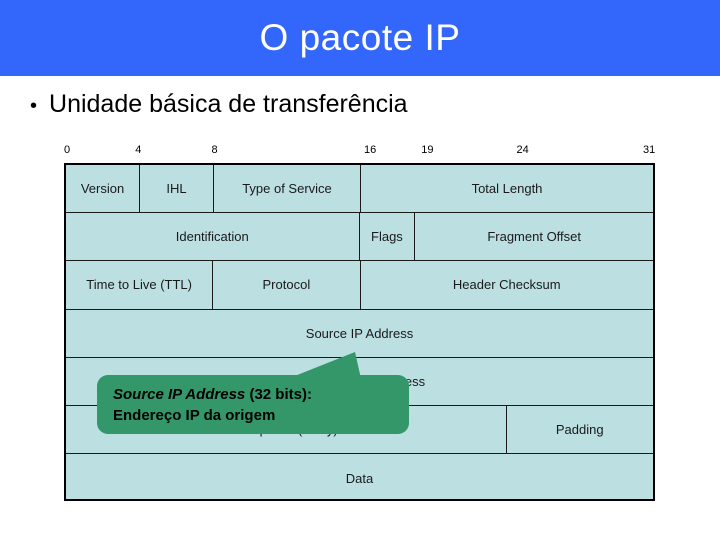  I want to click on packet-field-label: Fragment Offset, so click(534, 237).